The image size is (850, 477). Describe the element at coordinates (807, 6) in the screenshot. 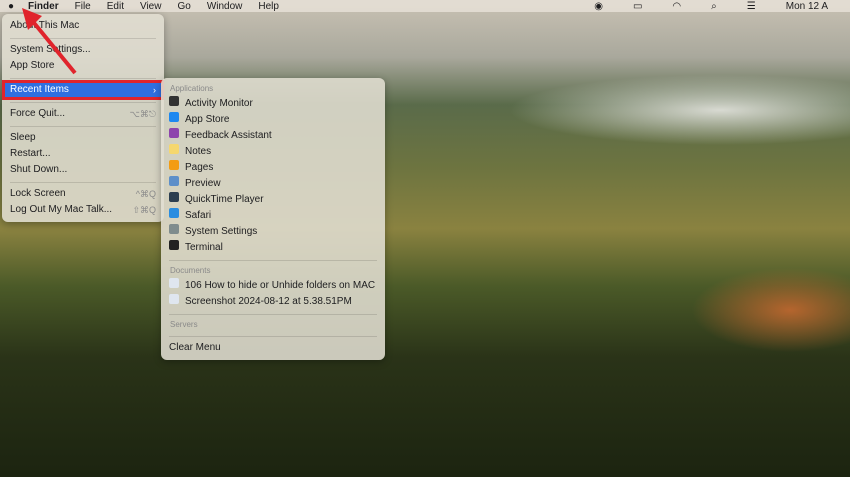

I see `clock: Mon 12 A` at that location.